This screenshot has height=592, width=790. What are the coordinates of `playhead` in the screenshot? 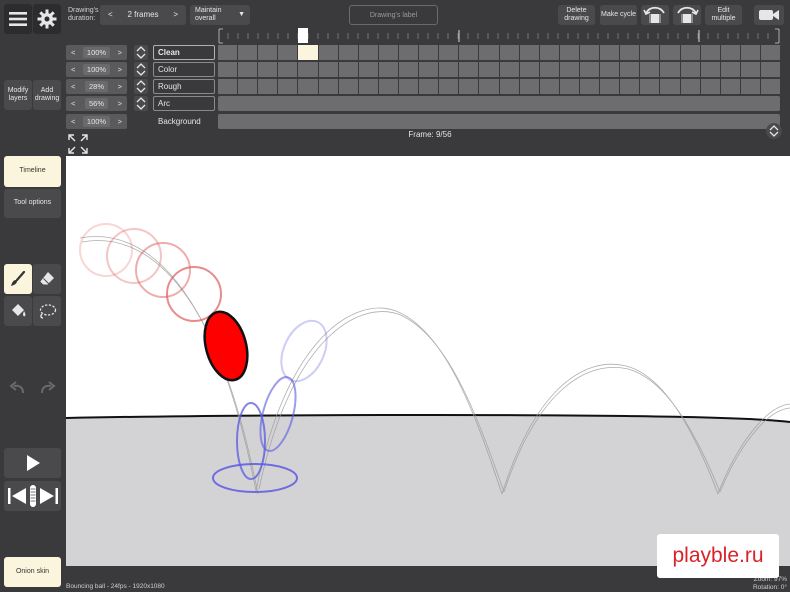 It's located at (303, 35).